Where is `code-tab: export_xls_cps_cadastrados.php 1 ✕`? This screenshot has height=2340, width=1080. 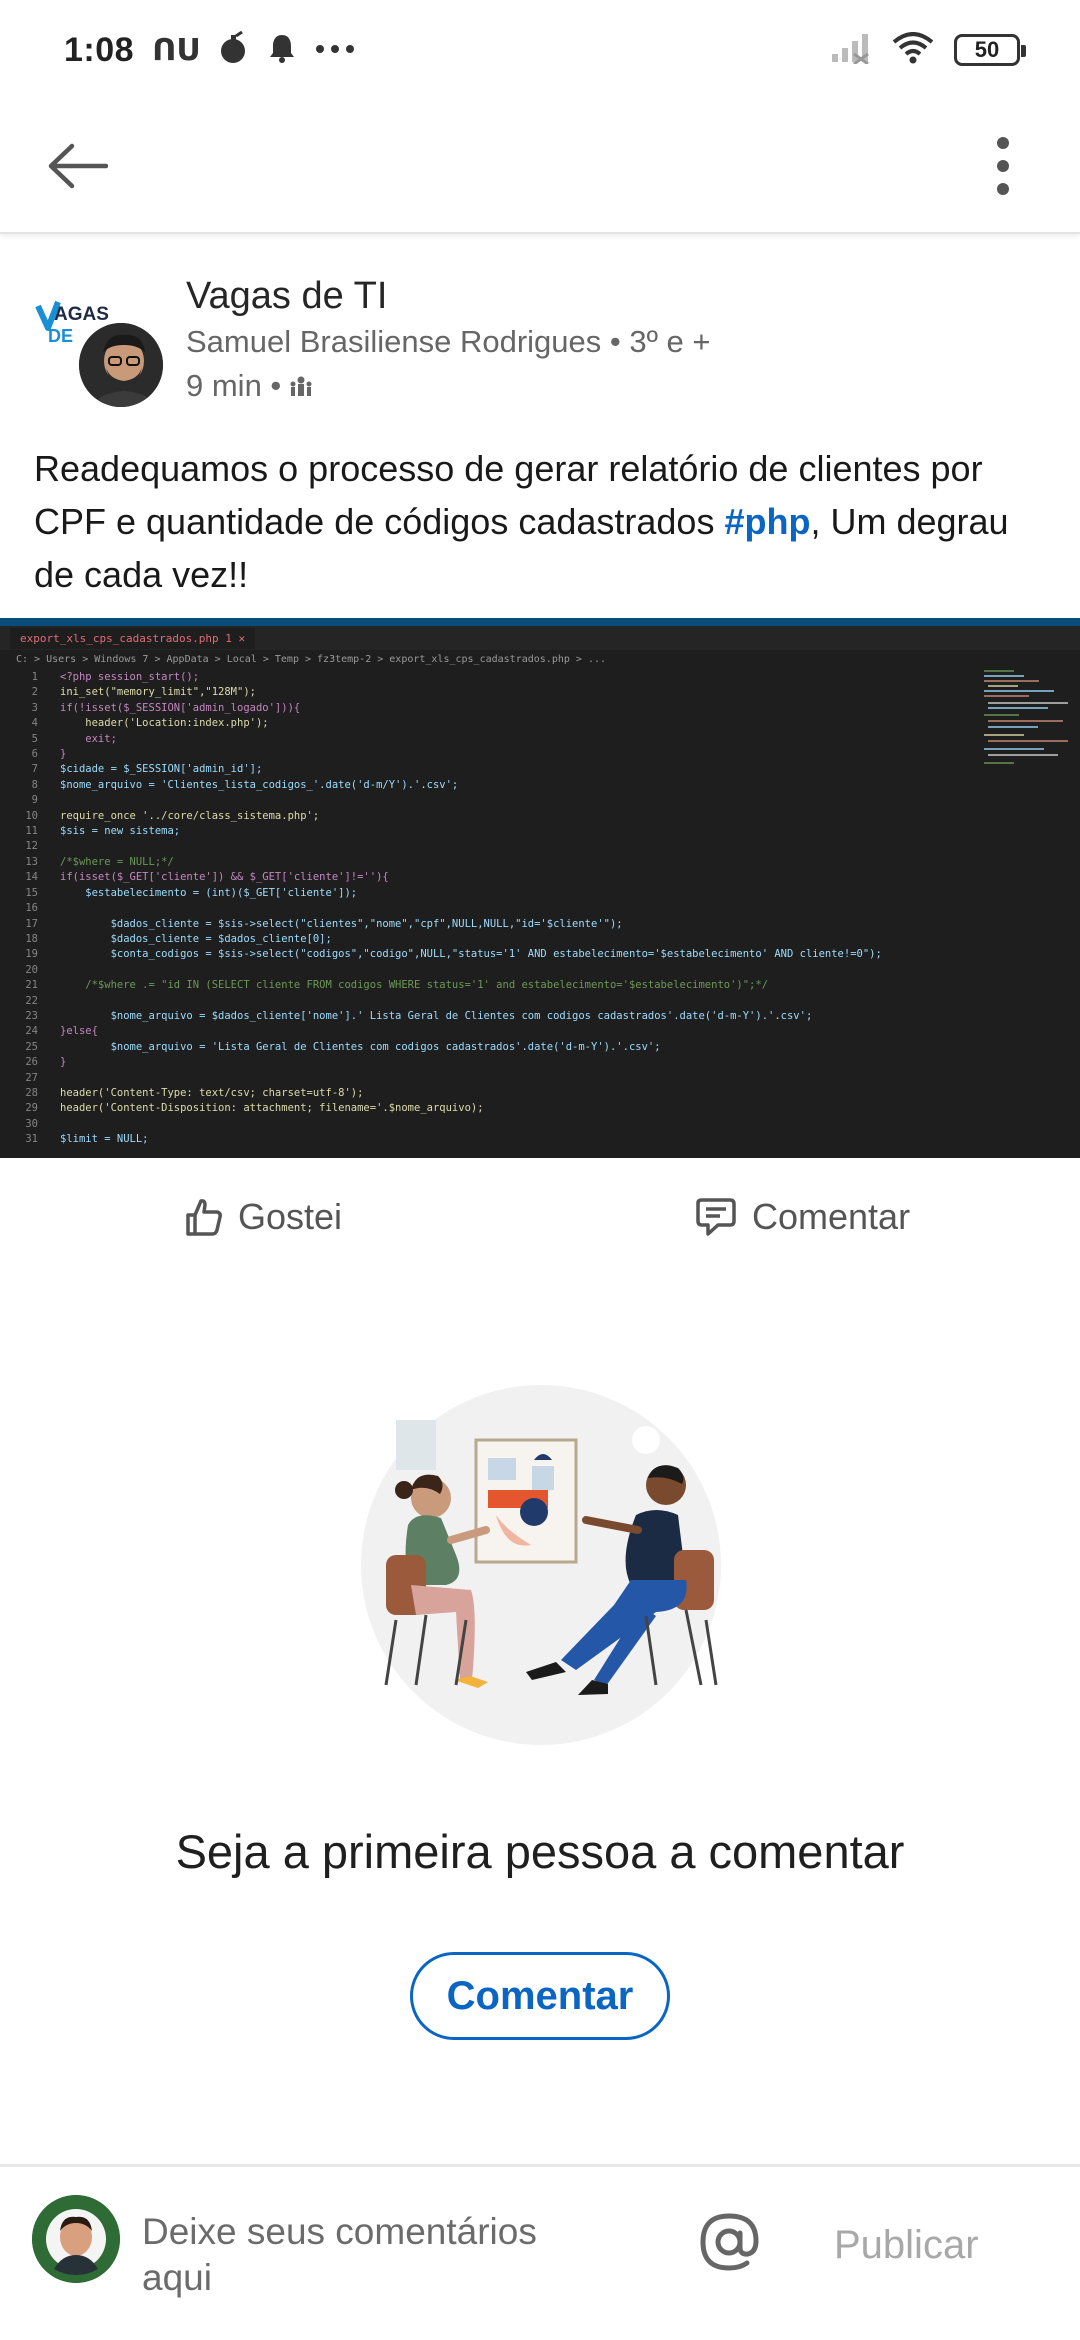 code-tab: export_xls_cps_cadastrados.php 1 ✕ is located at coordinates (133, 638).